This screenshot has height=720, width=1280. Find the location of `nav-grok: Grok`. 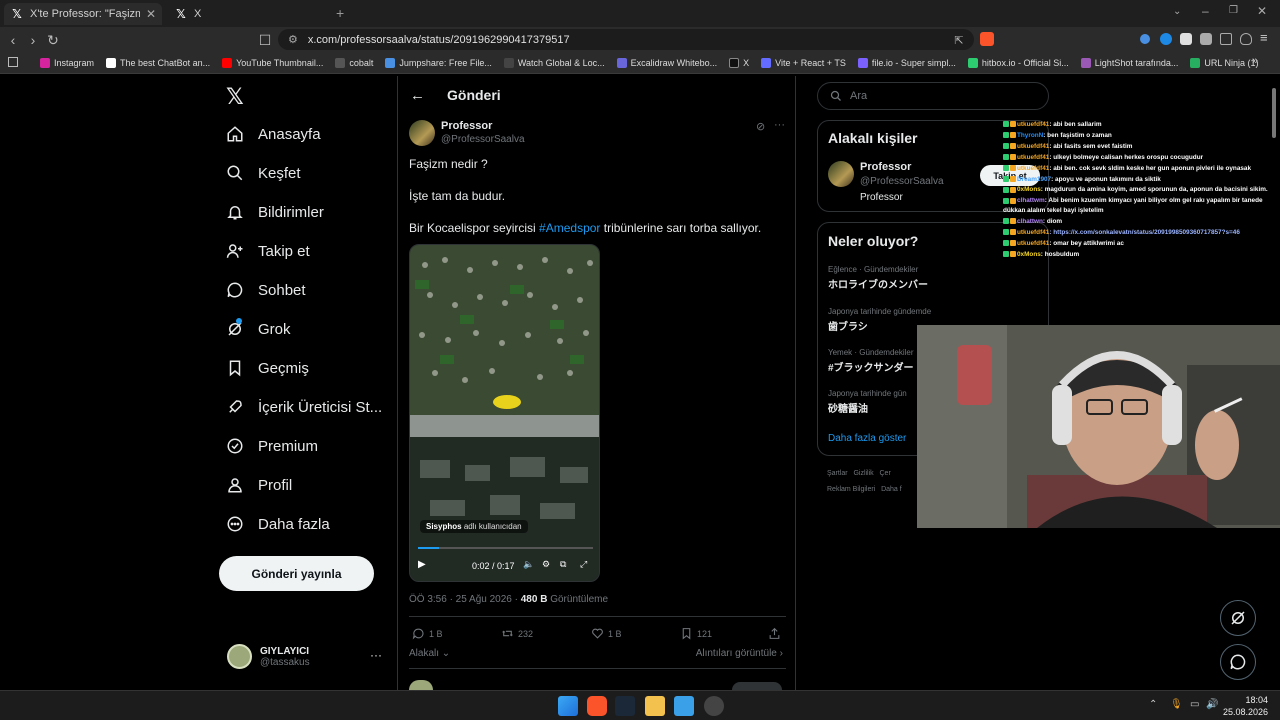

nav-grok: Grok is located at coordinates (258, 328).